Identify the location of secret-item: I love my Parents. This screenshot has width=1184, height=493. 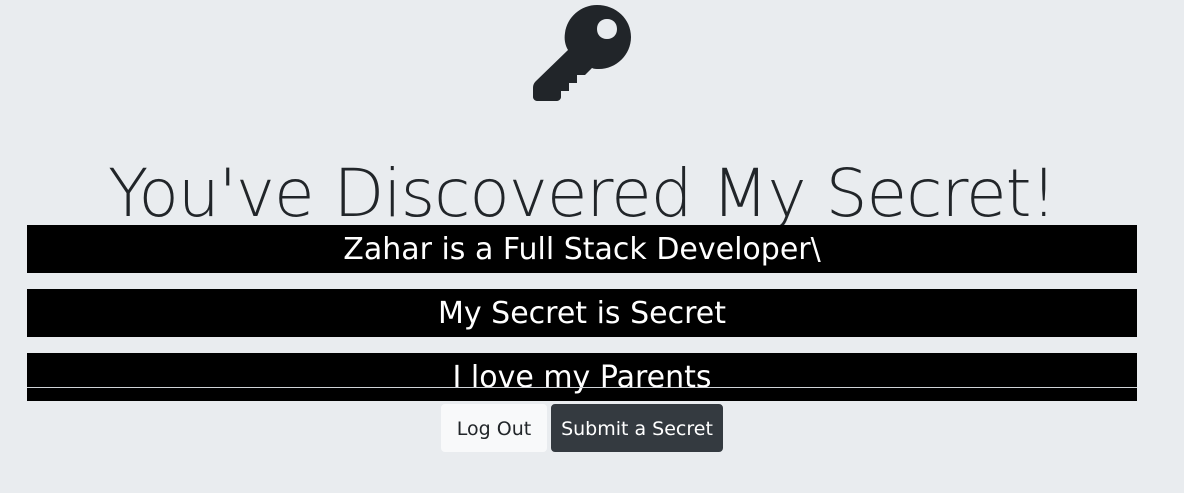
(582, 377).